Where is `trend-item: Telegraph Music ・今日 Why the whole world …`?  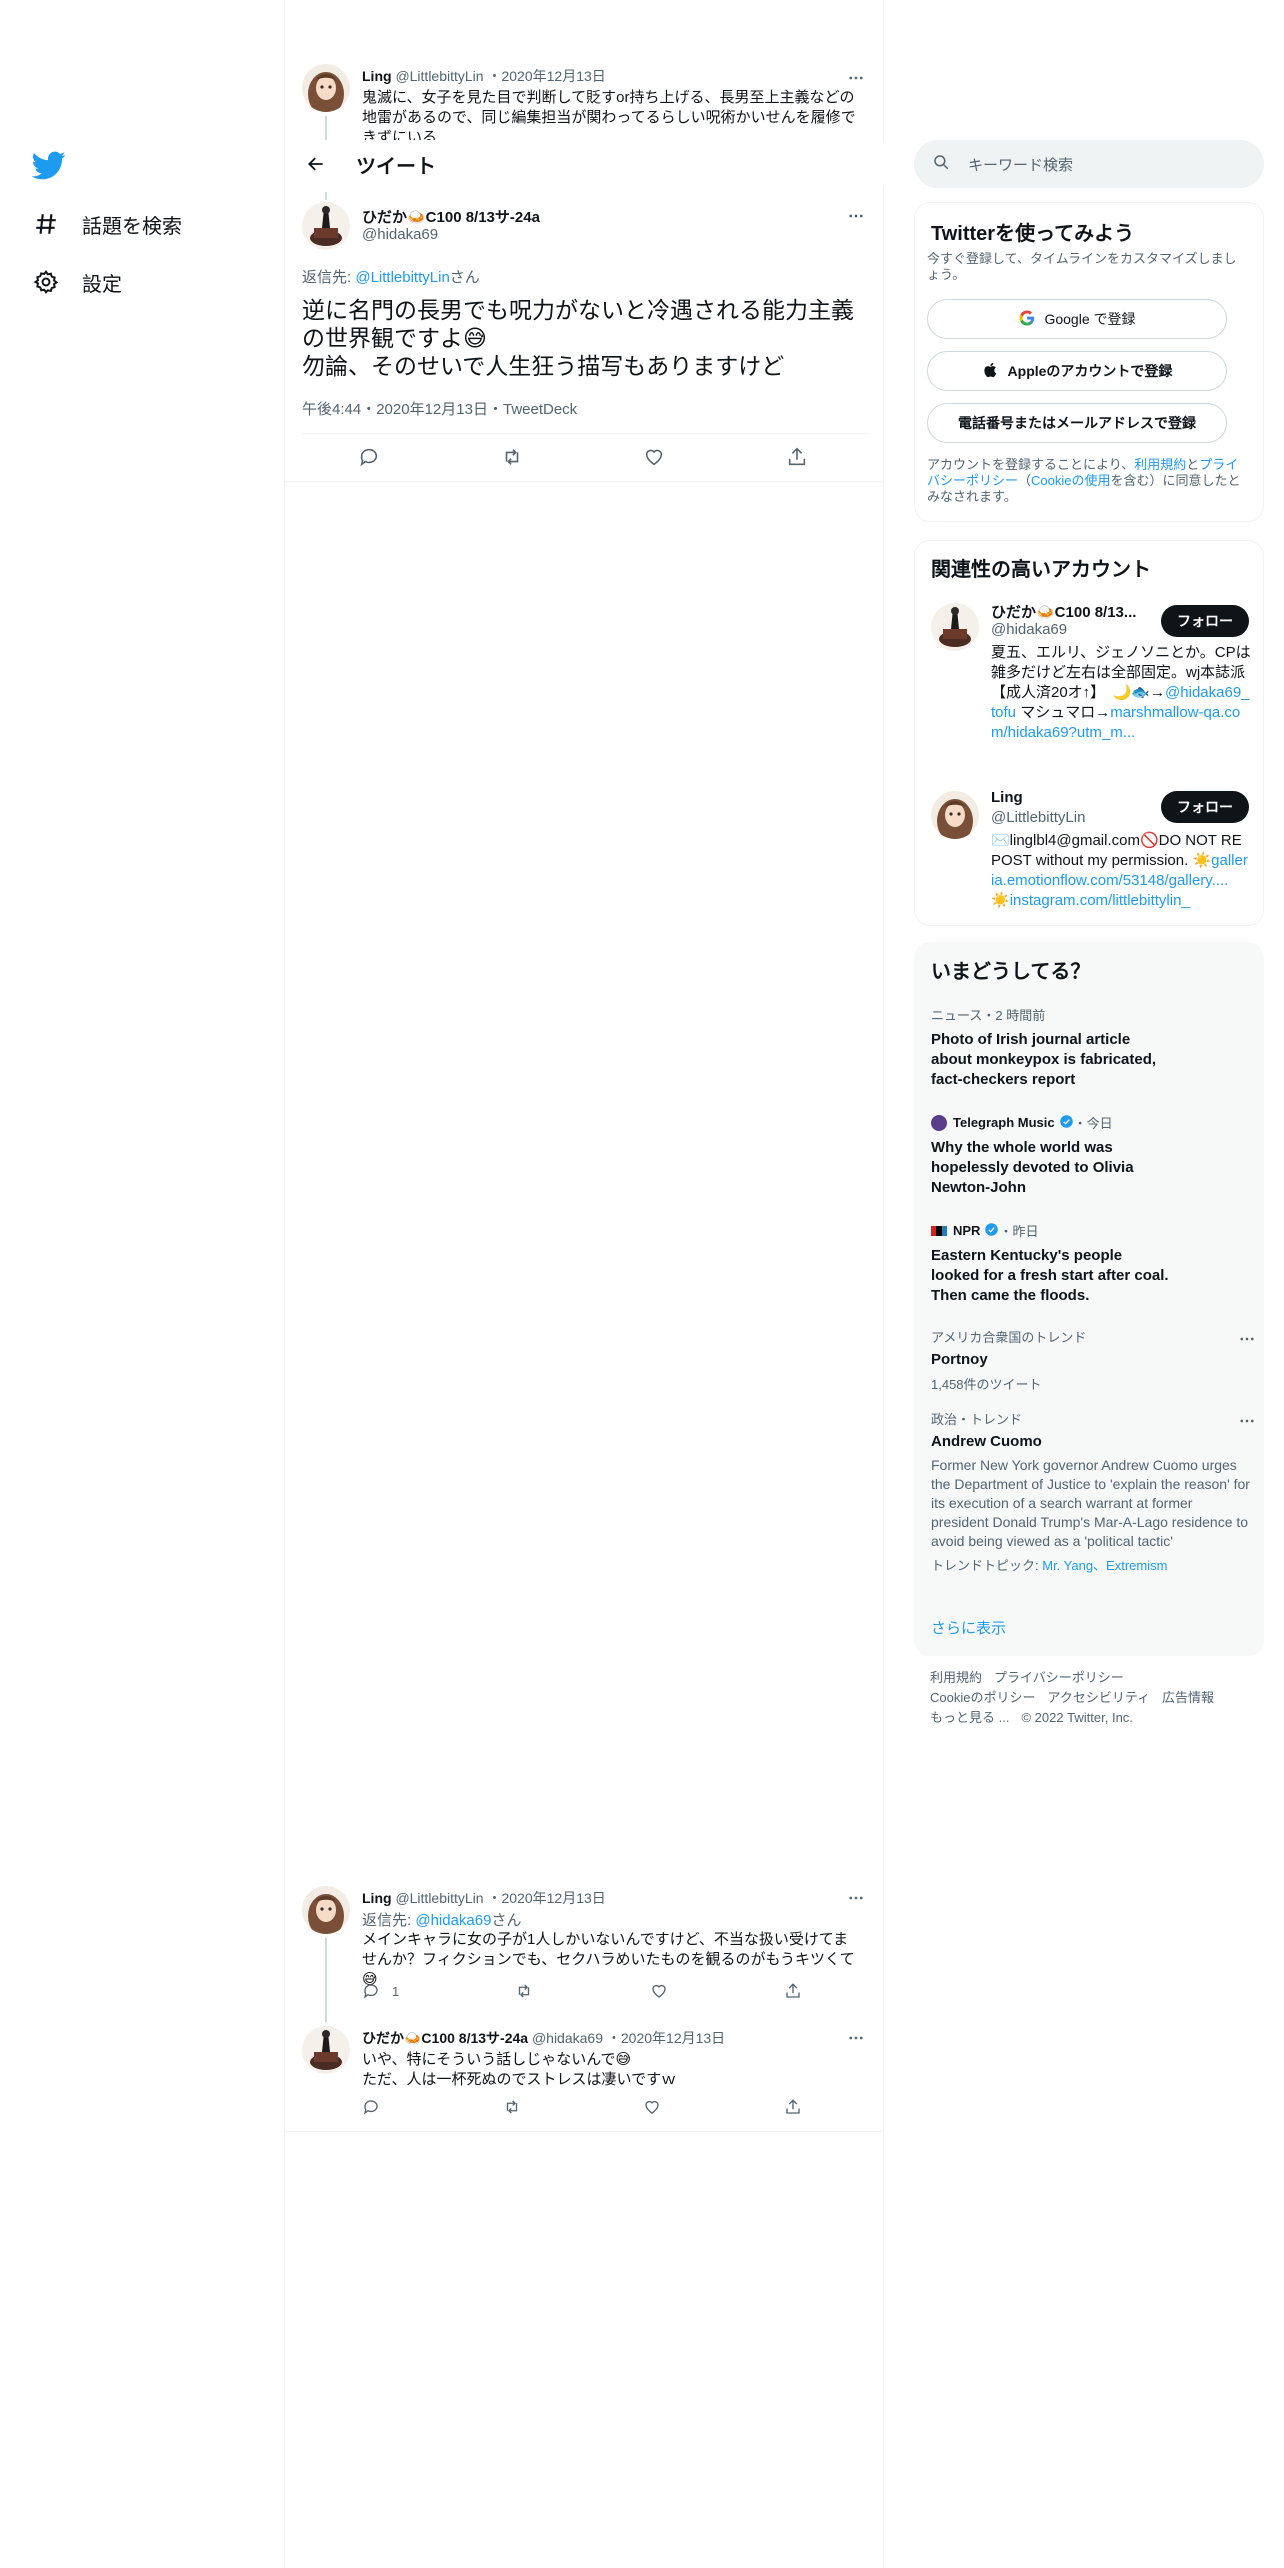 trend-item: Telegraph Music ・今日 Why the whole world … is located at coordinates (1091, 1155).